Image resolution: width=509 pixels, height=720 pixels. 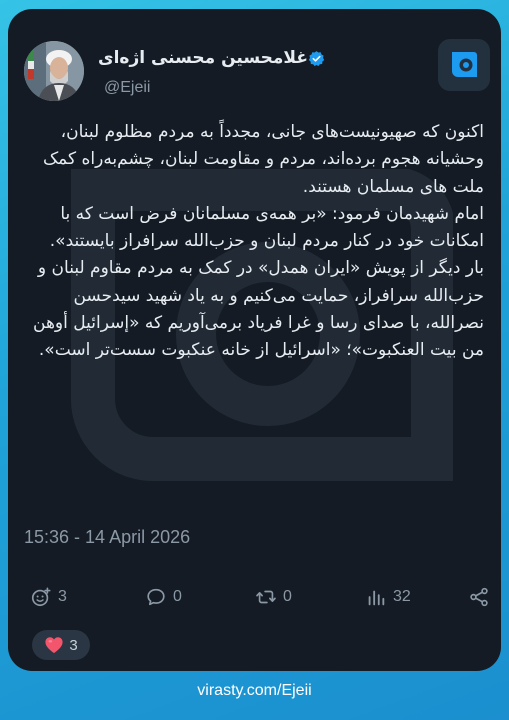 What do you see at coordinates (388, 597) in the screenshot?
I see `views-button: 32` at bounding box center [388, 597].